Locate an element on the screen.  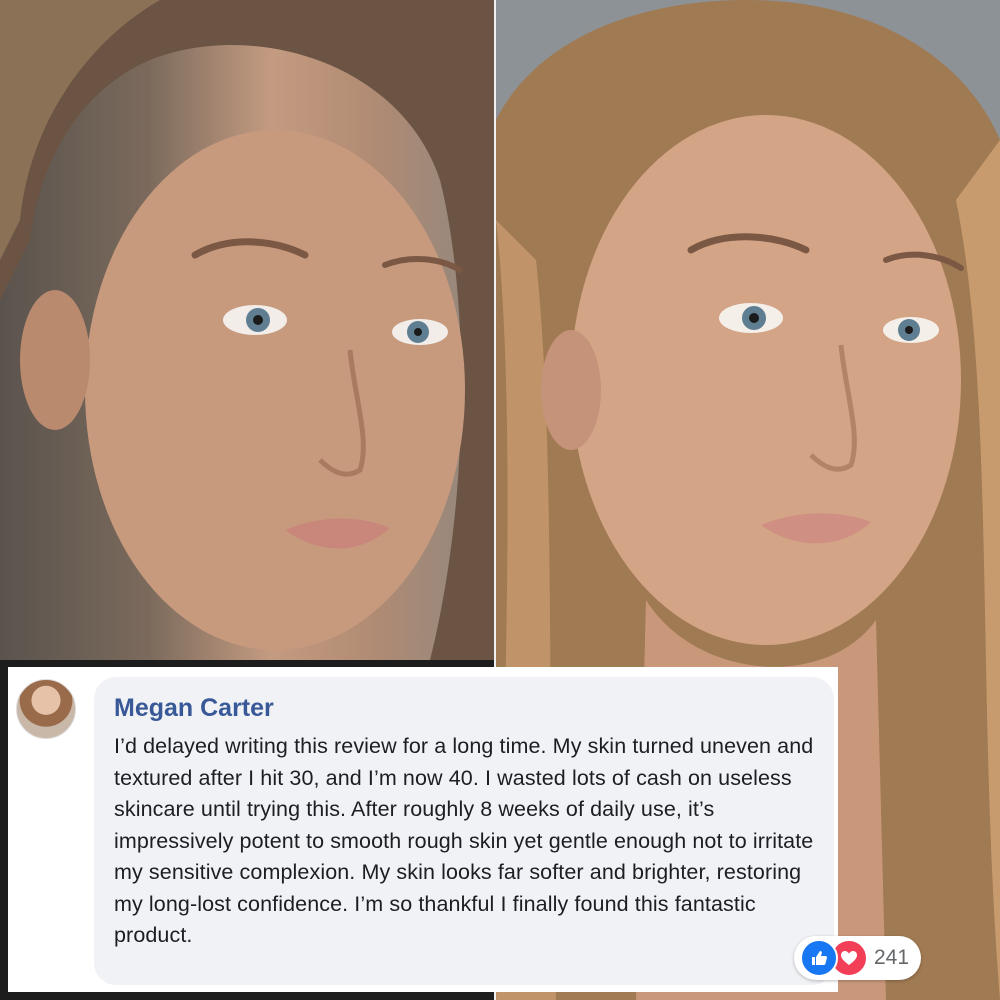
like-icon is located at coordinates (819, 958).